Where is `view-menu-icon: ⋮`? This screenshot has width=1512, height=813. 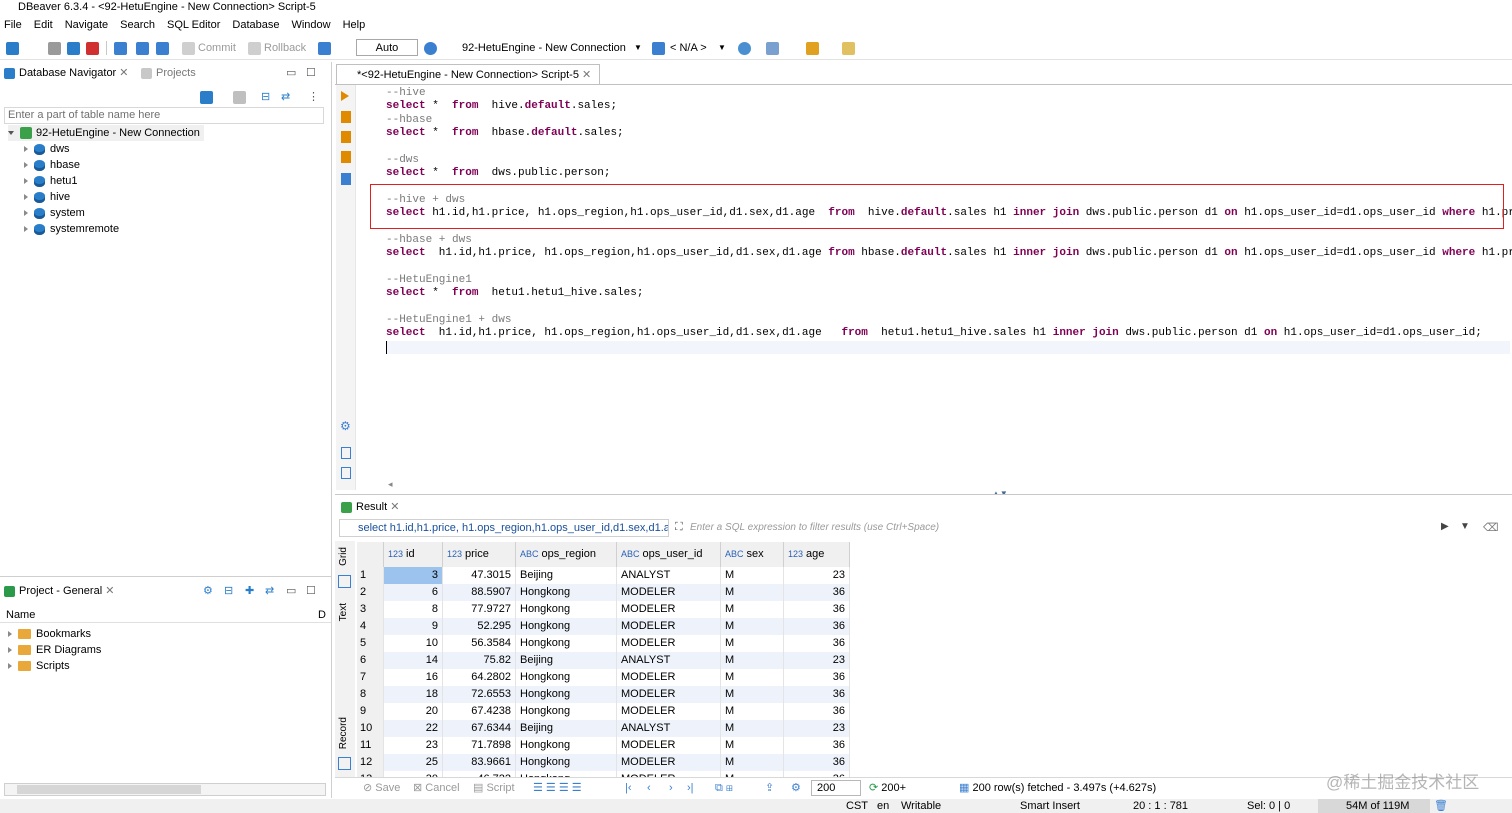
view-menu-icon: ⋮ is located at coordinates (313, 97).